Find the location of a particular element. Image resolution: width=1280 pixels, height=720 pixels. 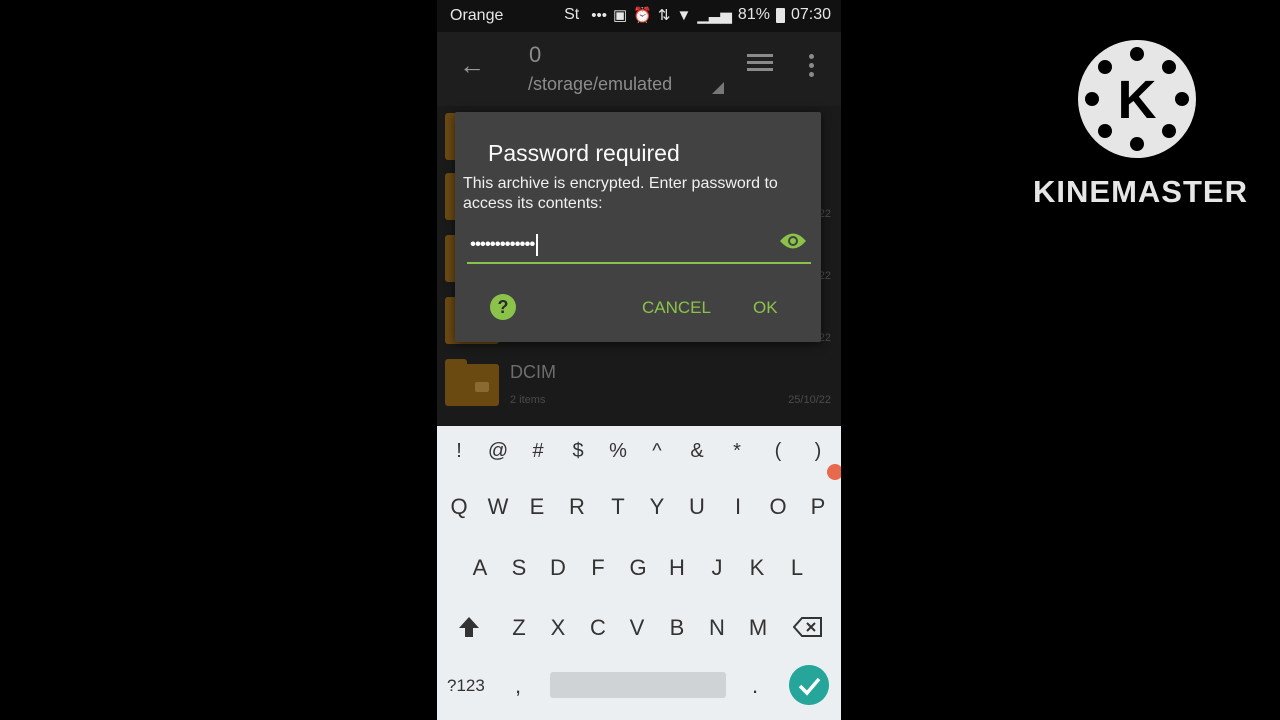

back-arrow-icon: ← is located at coordinates (472, 65).